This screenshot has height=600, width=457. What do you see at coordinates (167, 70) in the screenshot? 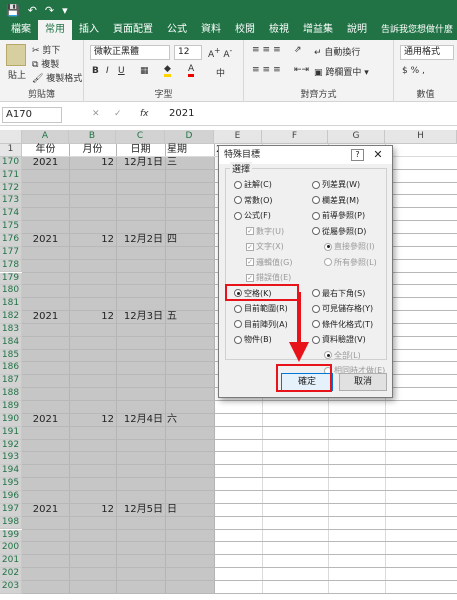
I see `fill-color-icon: ◆` at bounding box center [167, 70].